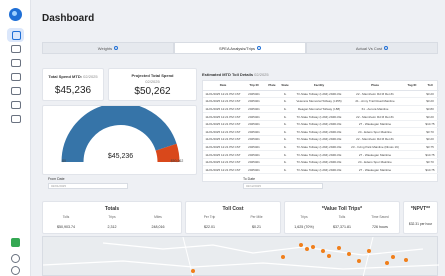  I want to click on tab-spea-analysis: SPEA Analysis/Trips, so click(240, 48).